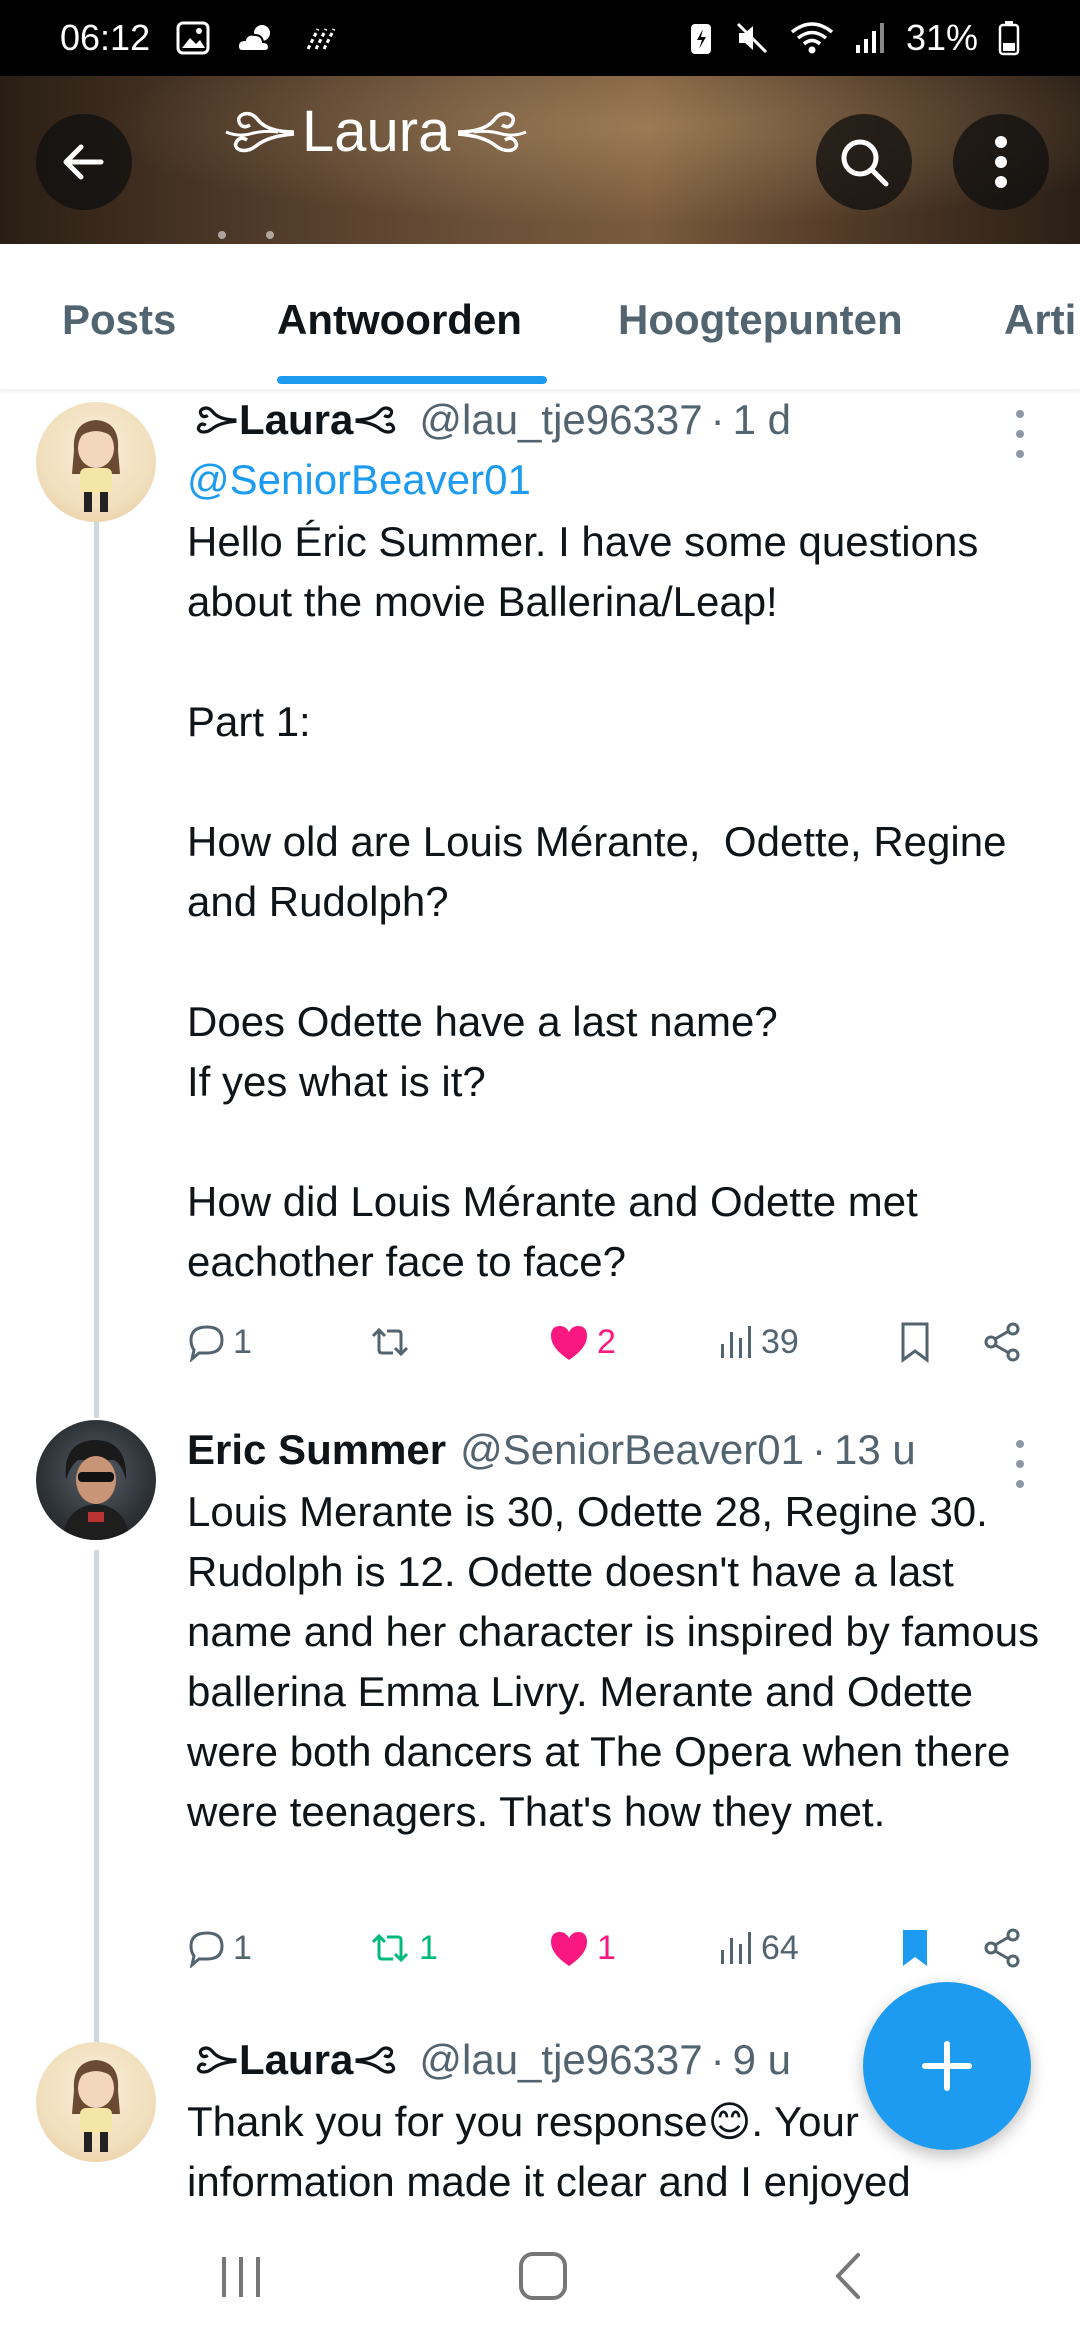  I want to click on retweet-active-icon, so click(390, 1948).